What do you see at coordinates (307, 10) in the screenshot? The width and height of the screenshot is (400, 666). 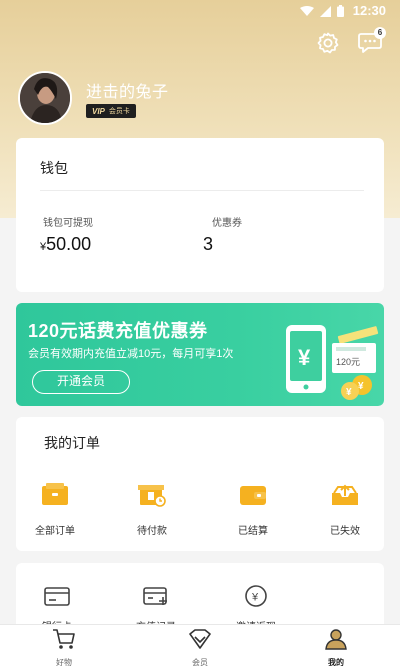 I see `wifi-icon` at bounding box center [307, 10].